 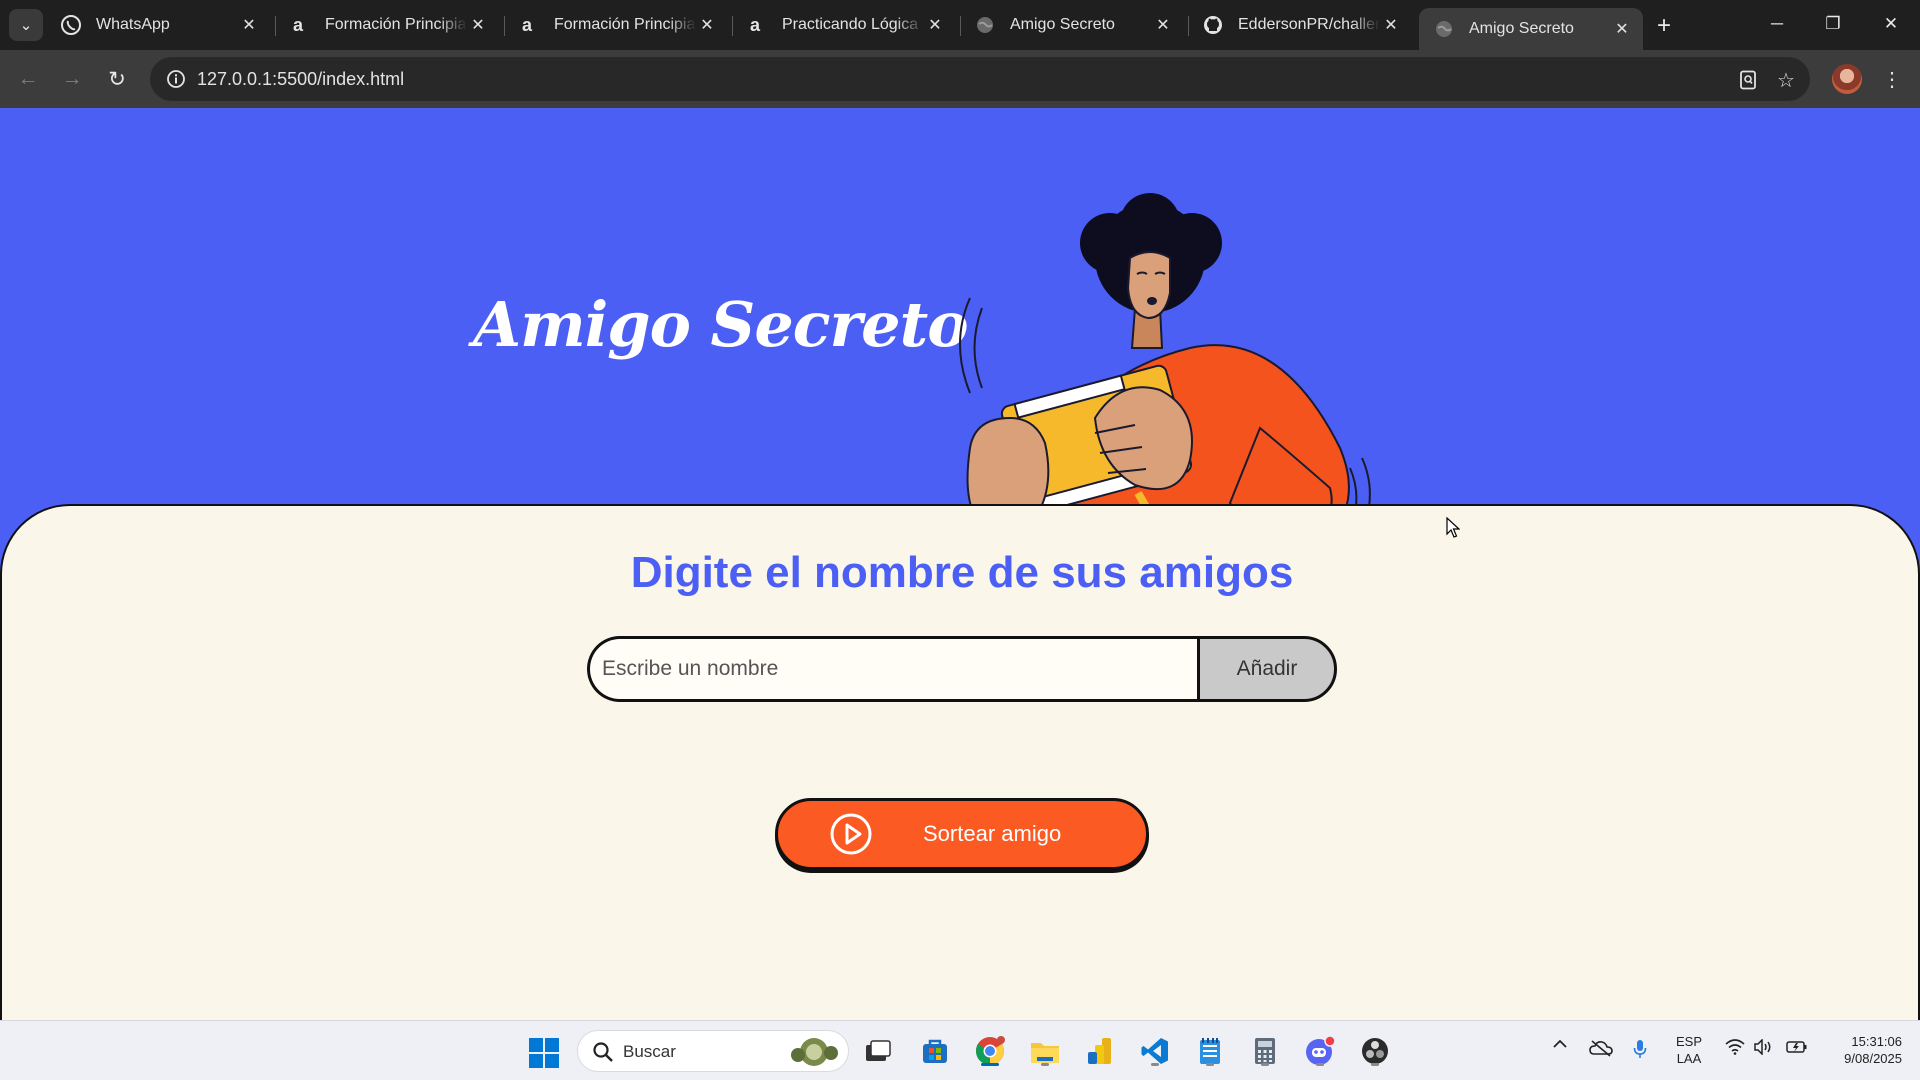 I want to click on tab-search-button: ⌄, so click(x=26, y=25).